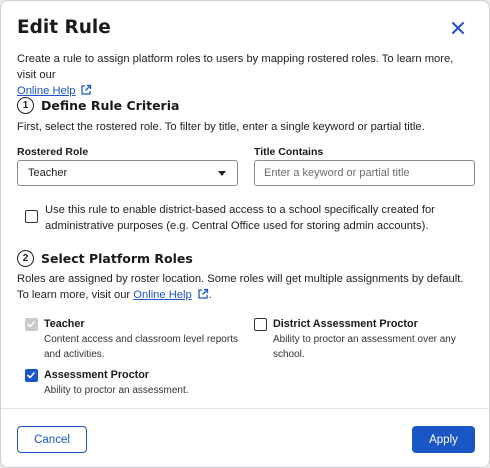 The width and height of the screenshot is (490, 468). I want to click on external-link-icon, so click(203, 294).